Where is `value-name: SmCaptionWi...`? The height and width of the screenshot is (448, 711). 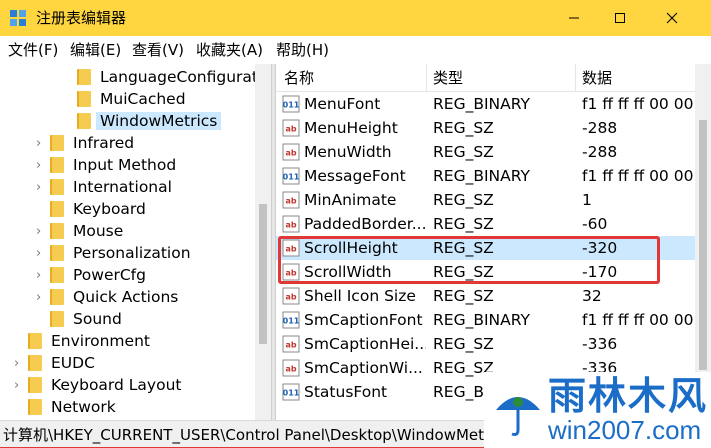
value-name: SmCaptionWi... is located at coordinates (363, 368).